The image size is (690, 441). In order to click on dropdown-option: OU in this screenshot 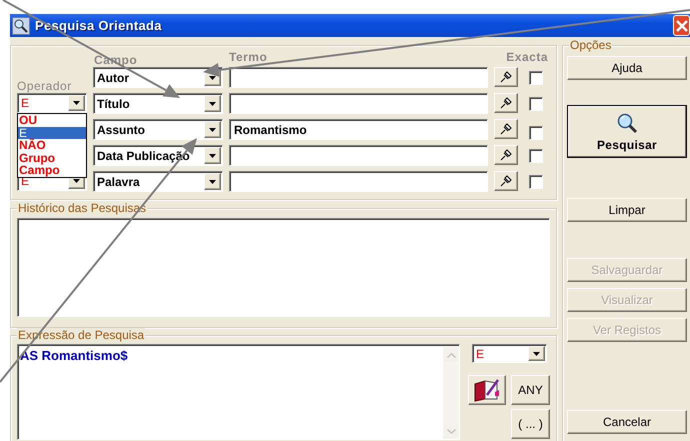, I will do `click(52, 120)`.